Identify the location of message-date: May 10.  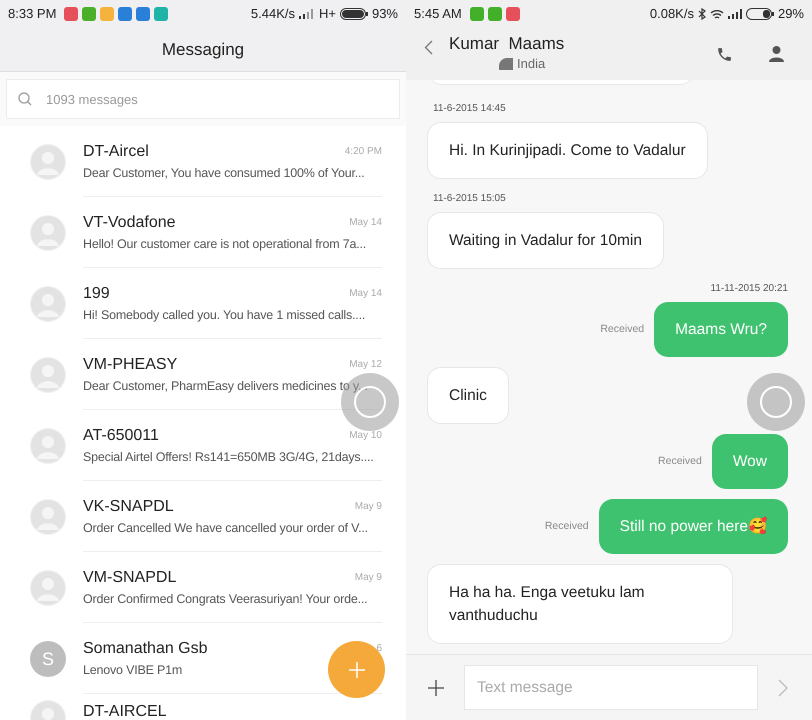
(365, 436).